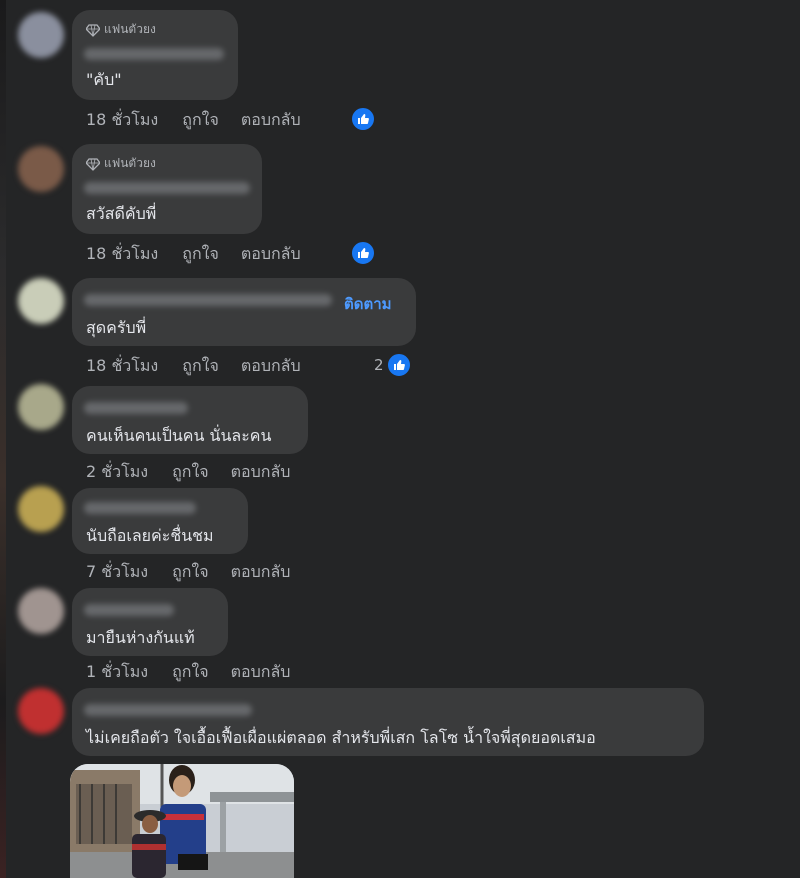 The image size is (800, 878). Describe the element at coordinates (190, 420) in the screenshot. I see `comment-bubble: คนเห็นคนเป็นคน นั่นละคน` at that location.